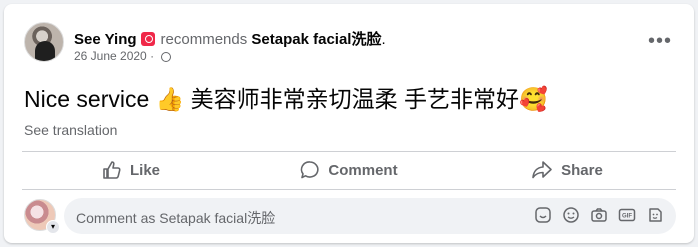 This screenshot has height=247, width=698. I want to click on comment-input: Comment as Setapak facial洗脸 GIF, so click(370, 216).